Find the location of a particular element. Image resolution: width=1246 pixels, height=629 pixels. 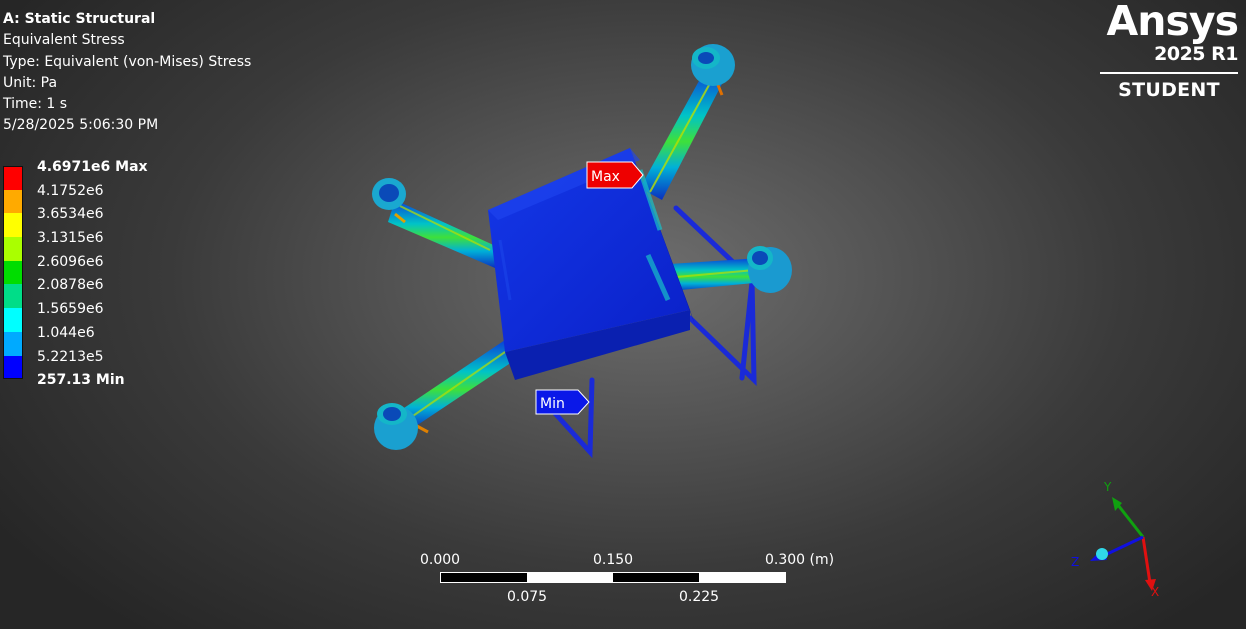

arm-top-left is located at coordinates (436, 223).